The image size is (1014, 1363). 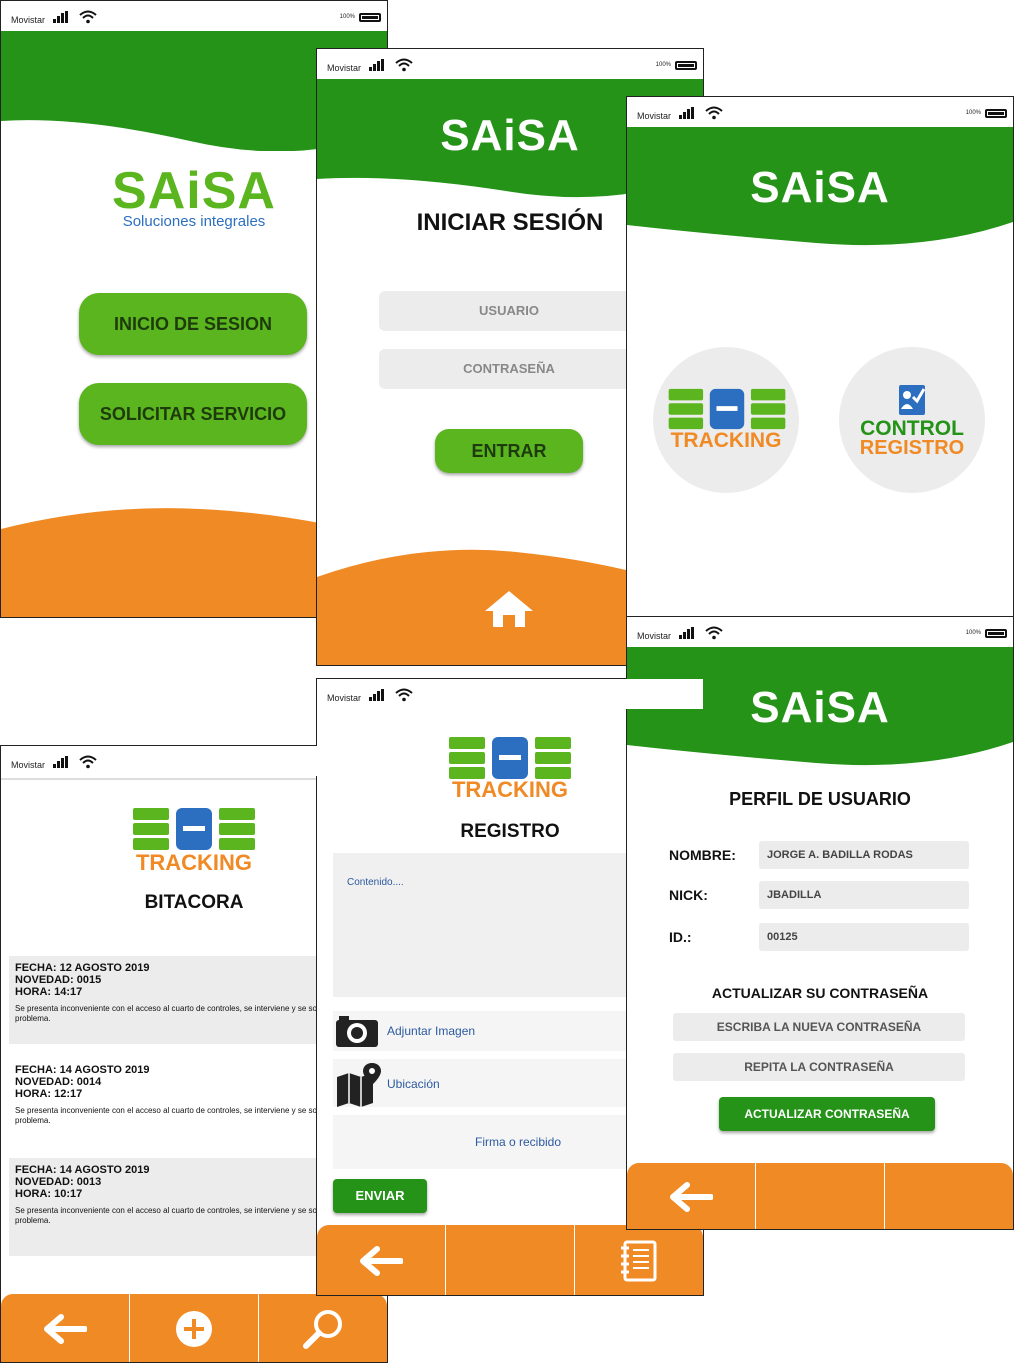 I want to click on nick-value: JBADILLA, so click(x=864, y=895).